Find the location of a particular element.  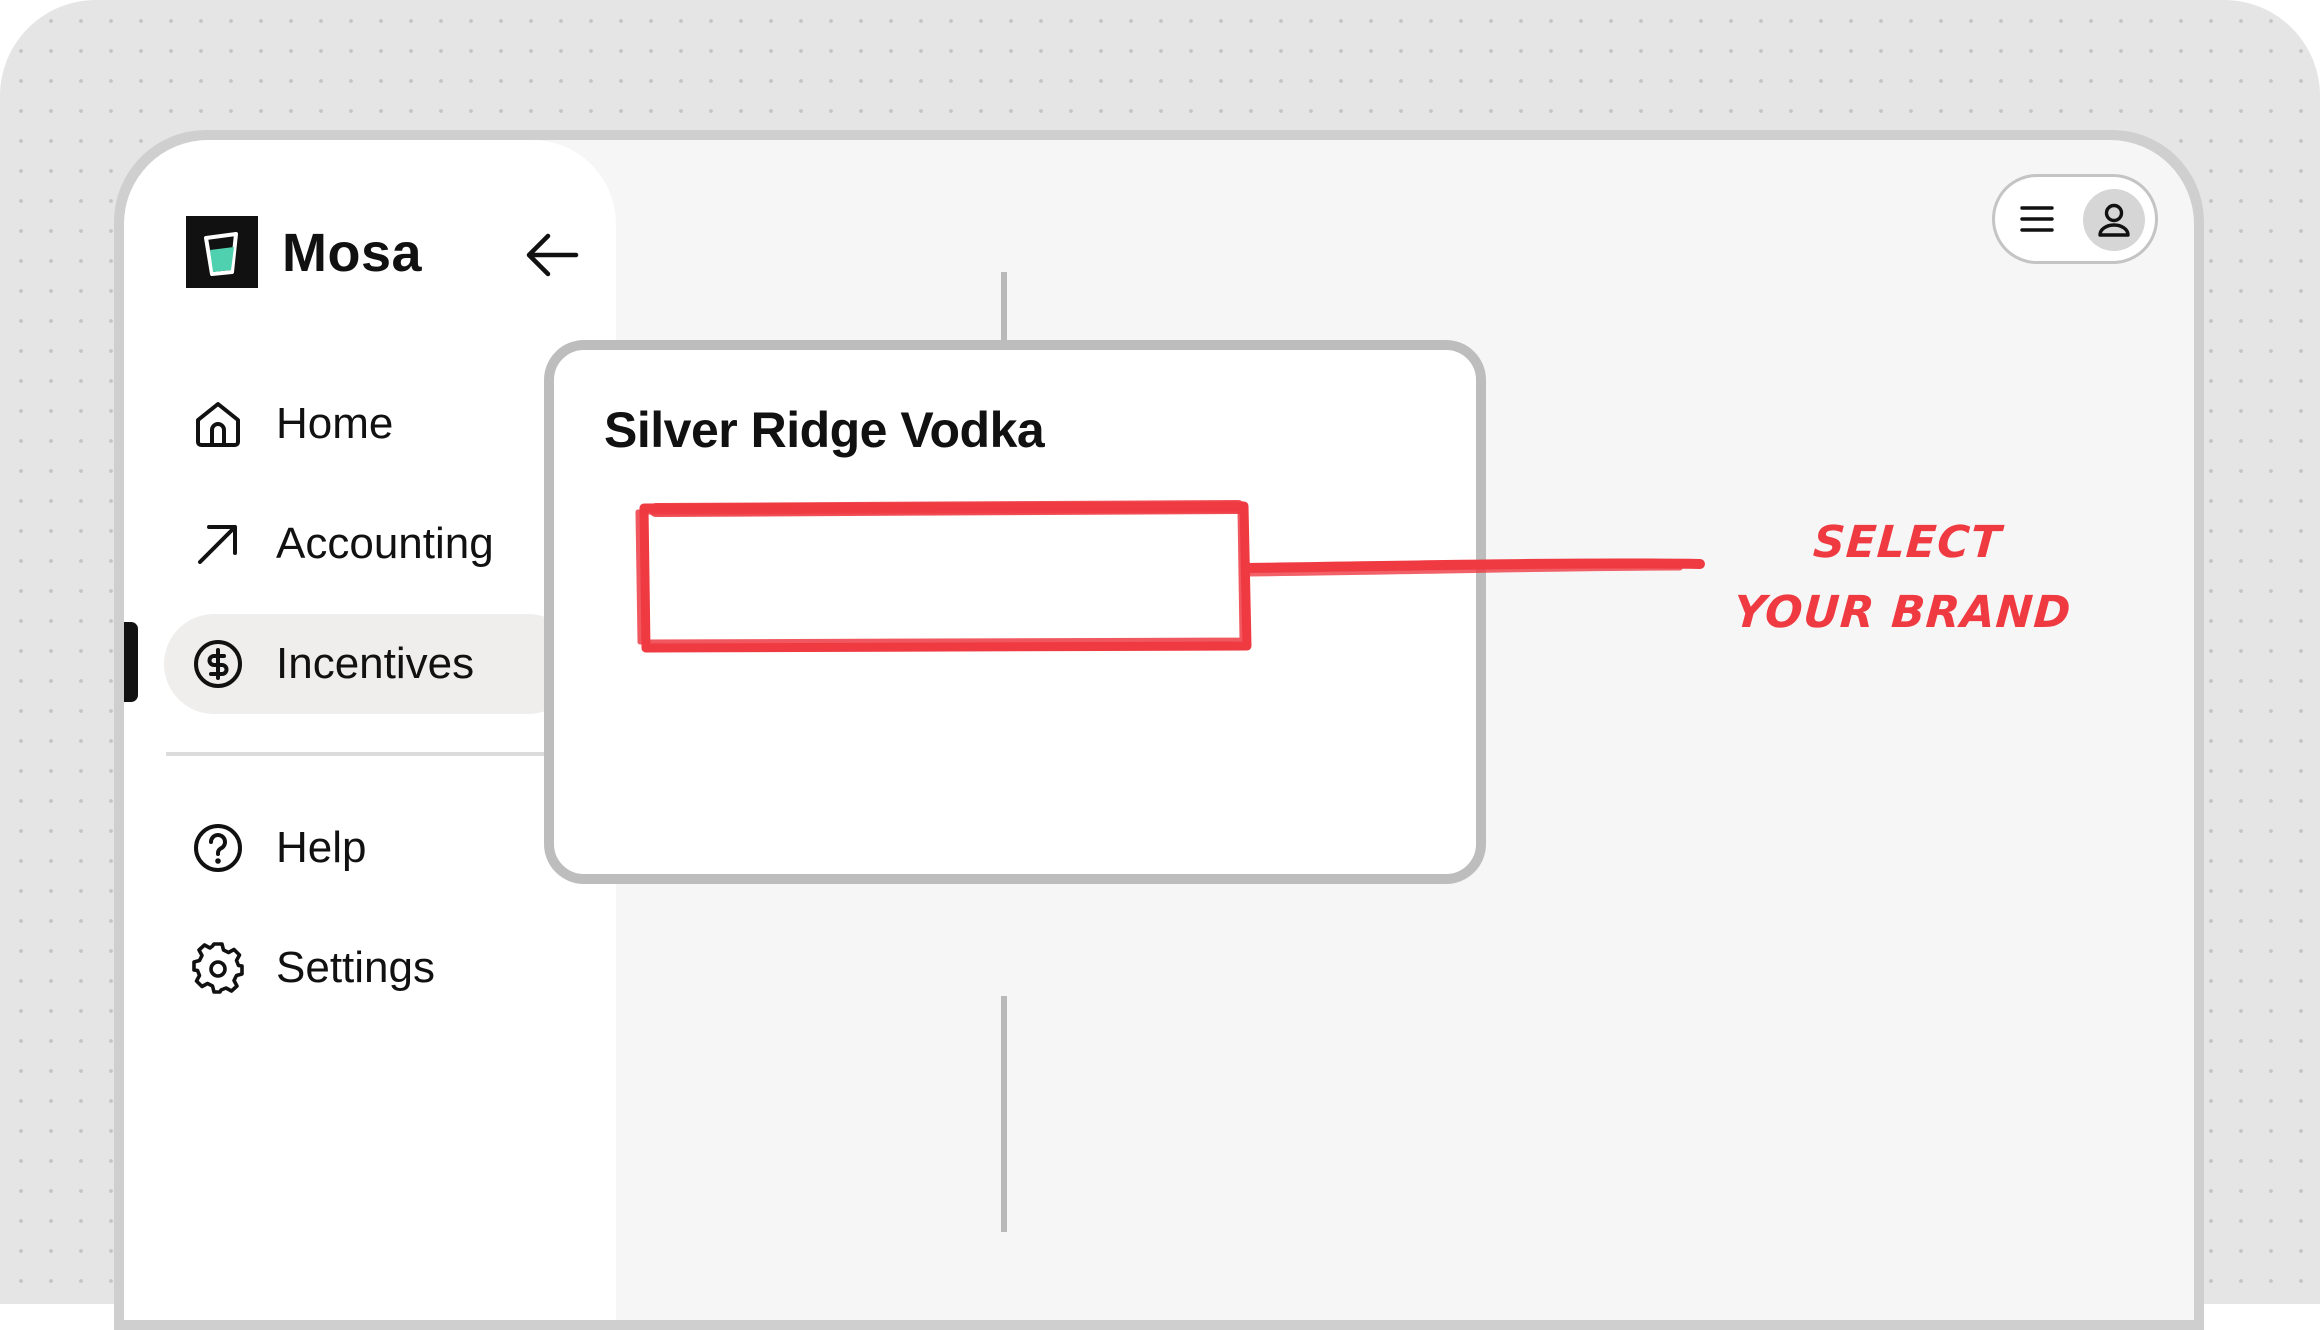

avatar is located at coordinates (2114, 220).